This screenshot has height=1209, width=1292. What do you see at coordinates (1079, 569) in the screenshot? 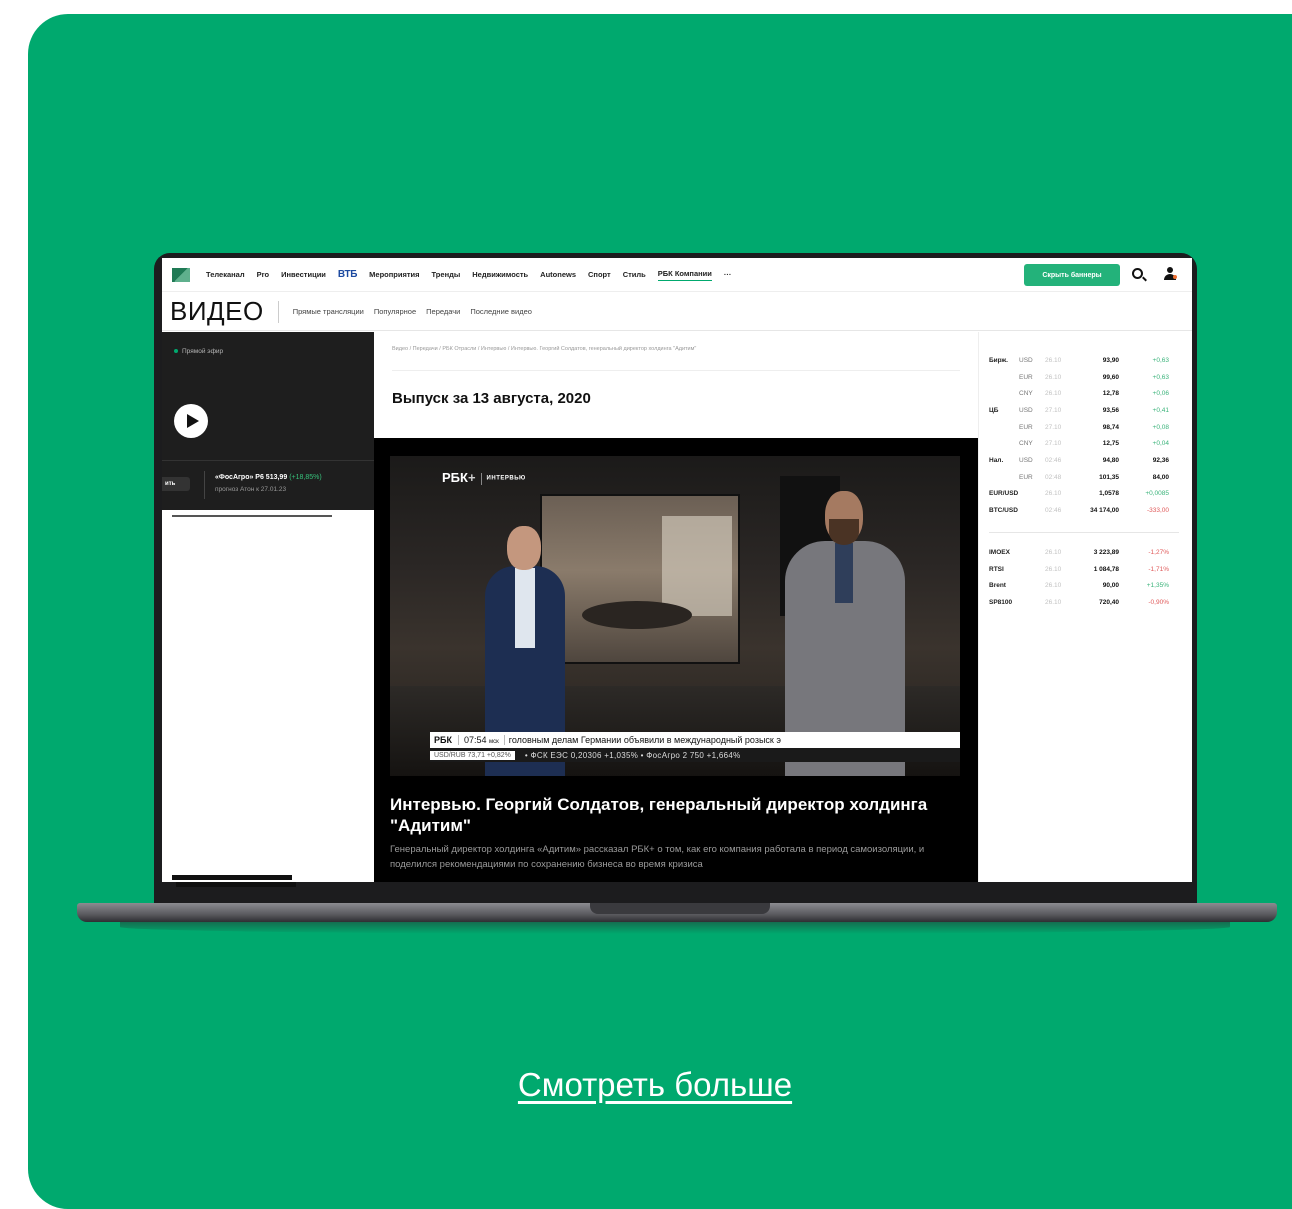
I see `index-row: RTSI 26.10 1 084,78 -1,71%` at bounding box center [1079, 569].